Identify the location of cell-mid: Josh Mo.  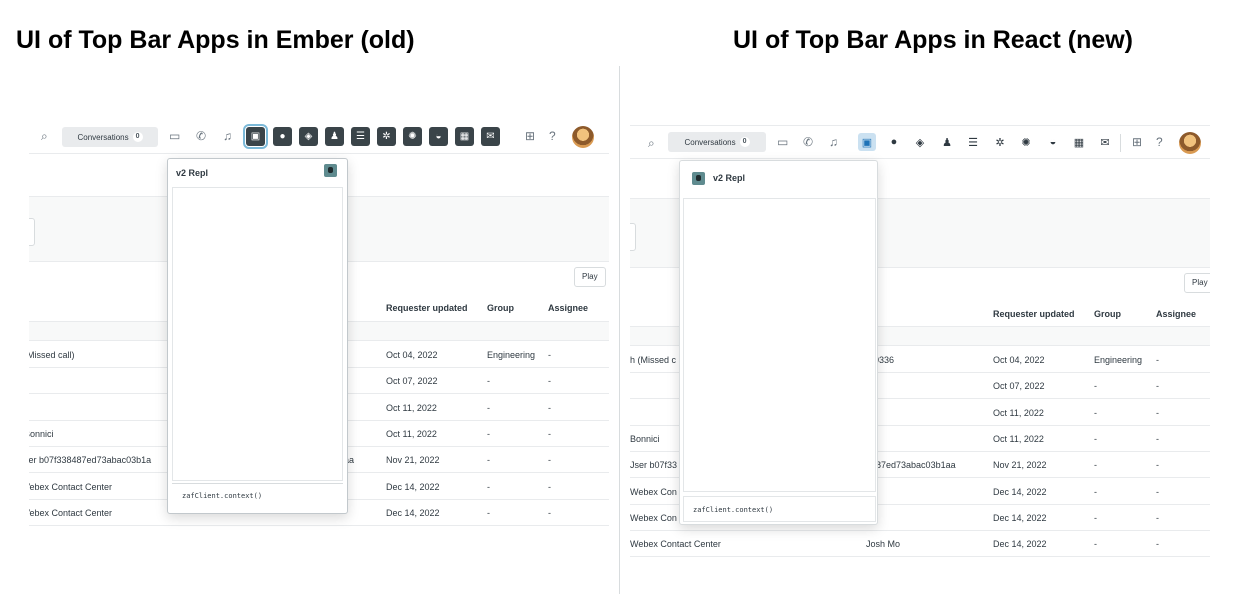
(883, 544).